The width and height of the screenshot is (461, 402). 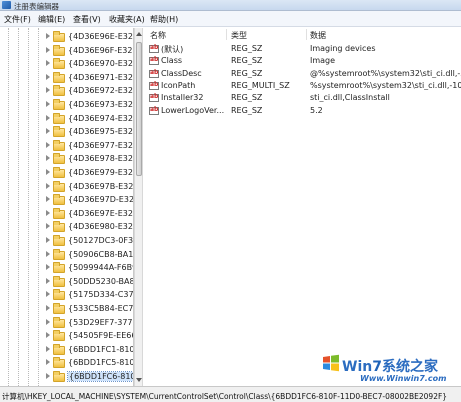 I want to click on tree-item: {6BDD1FC1-810F, so click(x=67, y=349).